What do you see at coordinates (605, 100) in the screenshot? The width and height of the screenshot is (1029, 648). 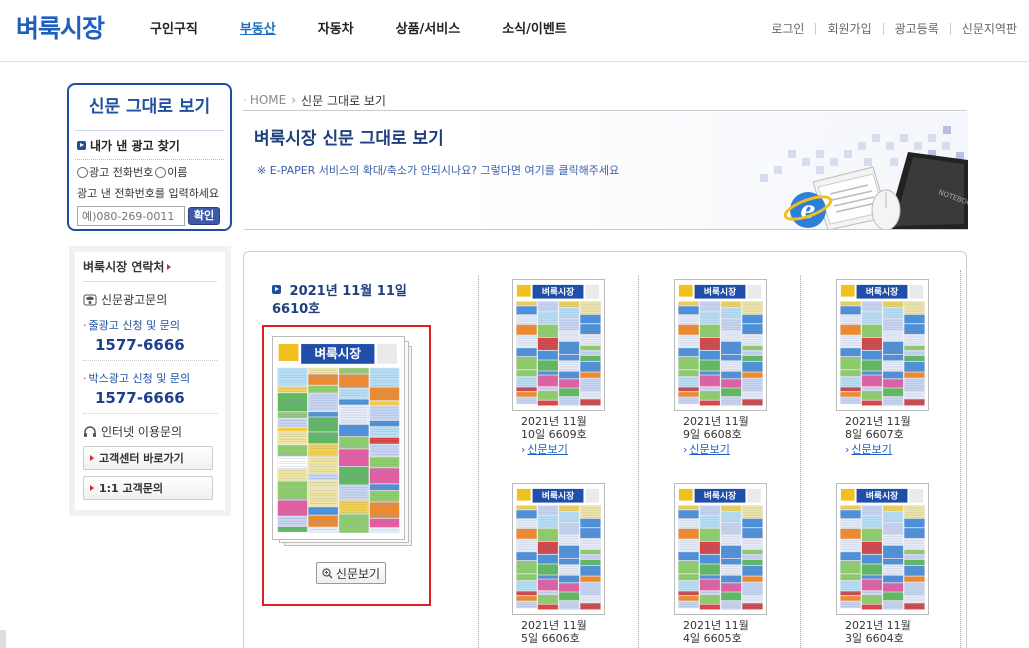 I see `breadcrumb: · HOME › 신문 그대로 보기` at bounding box center [605, 100].